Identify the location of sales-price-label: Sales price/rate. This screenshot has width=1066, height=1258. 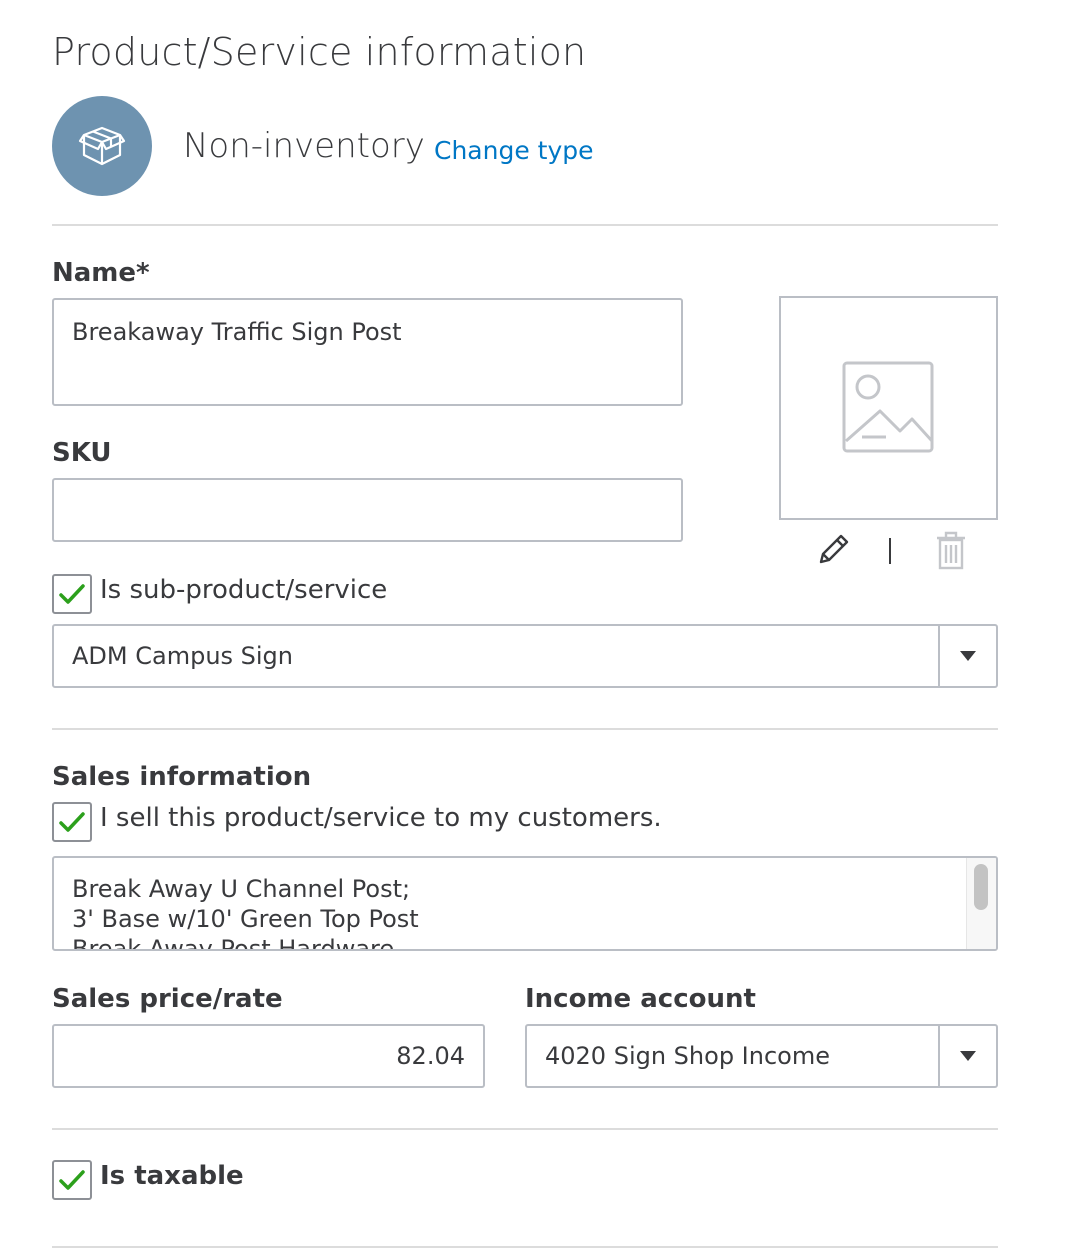
(167, 999).